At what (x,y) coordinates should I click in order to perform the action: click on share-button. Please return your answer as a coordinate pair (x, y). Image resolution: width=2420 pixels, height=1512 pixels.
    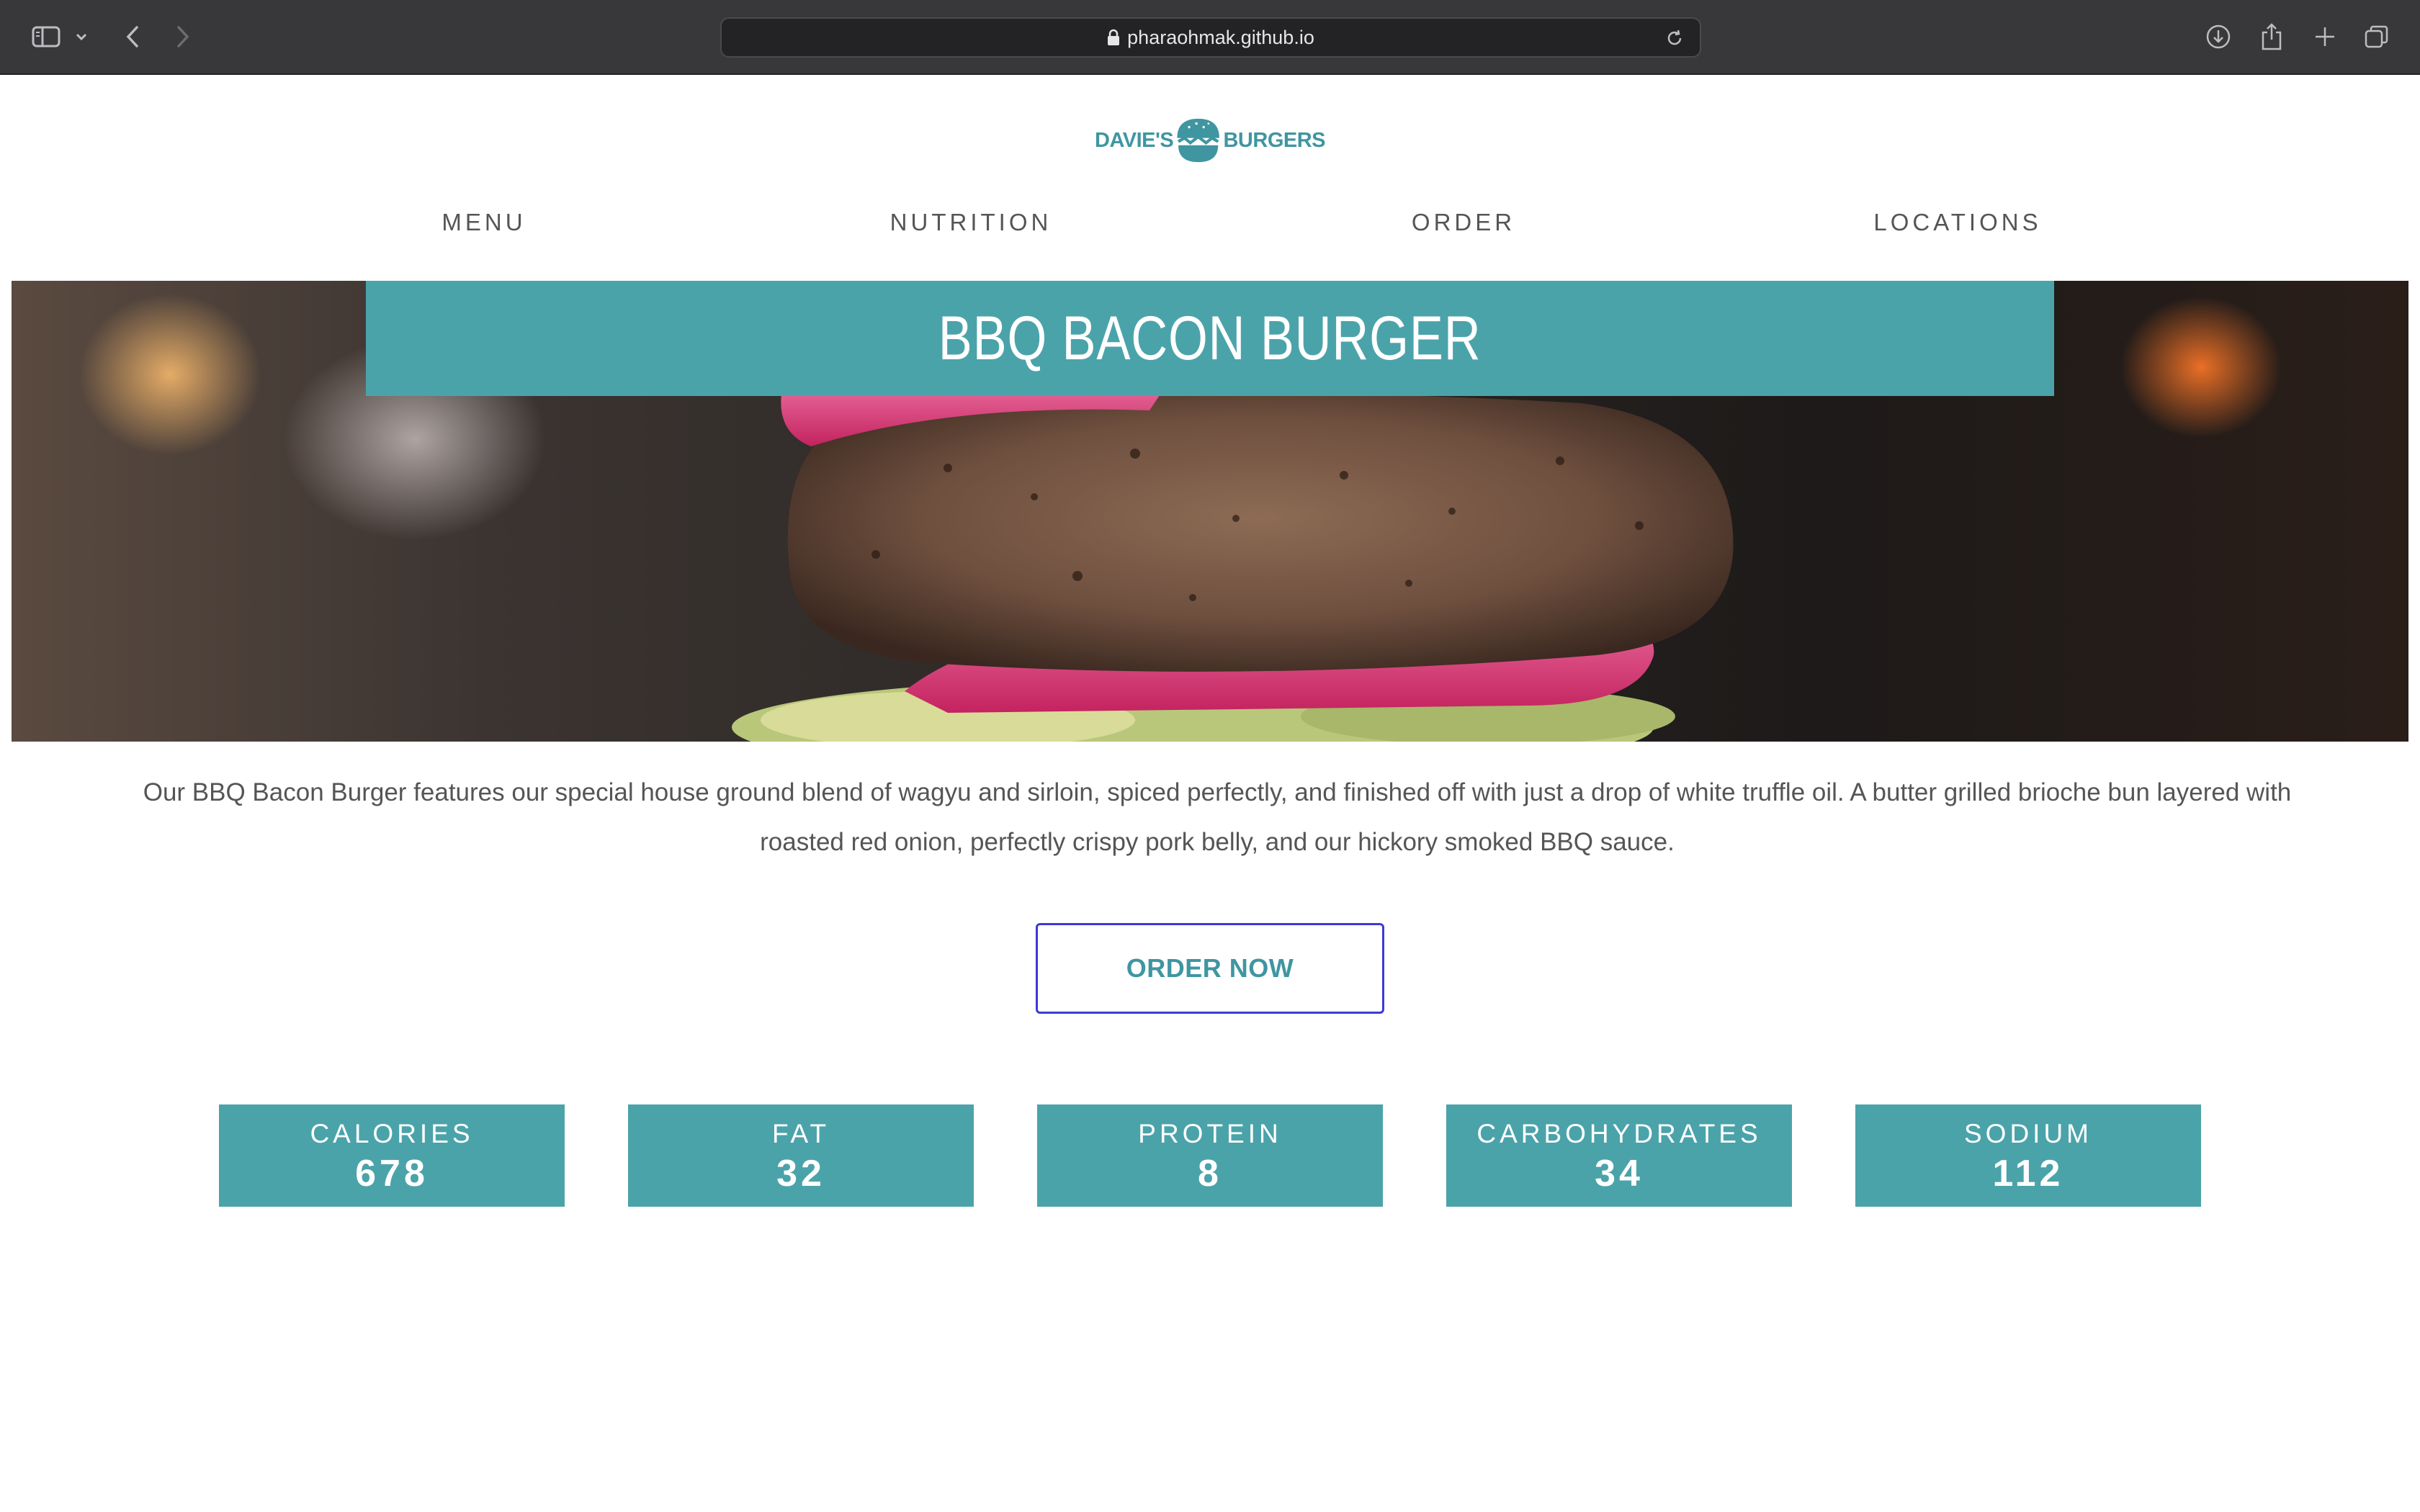
    Looking at the image, I should click on (2271, 37).